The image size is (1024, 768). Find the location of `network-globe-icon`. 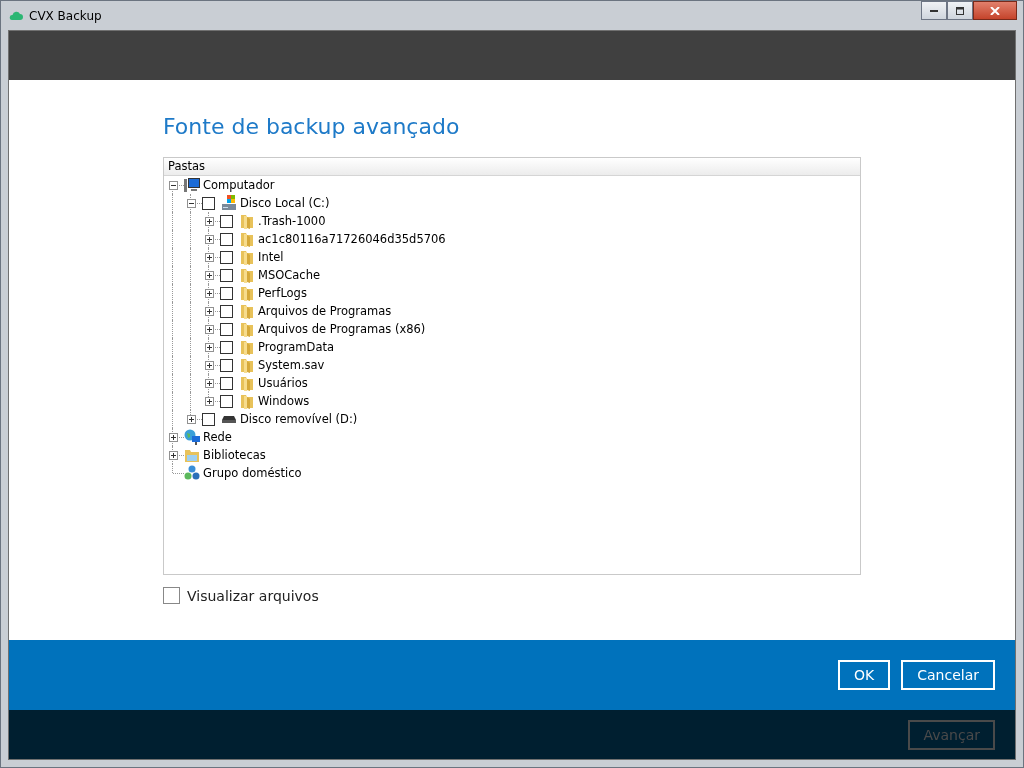

network-globe-icon is located at coordinates (192, 437).